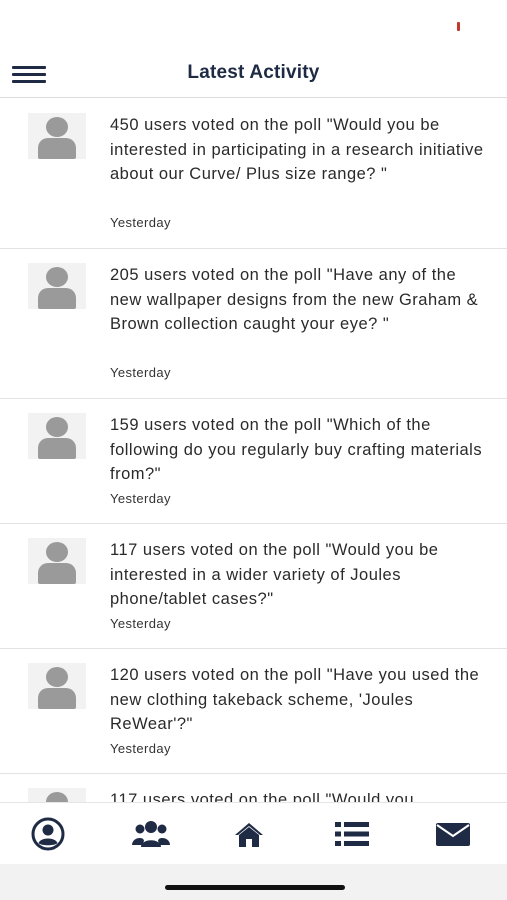 Image resolution: width=507 pixels, height=900 pixels. What do you see at coordinates (262, 796) in the screenshot?
I see `activity-text: 117 users voted on the poll "Would you` at bounding box center [262, 796].